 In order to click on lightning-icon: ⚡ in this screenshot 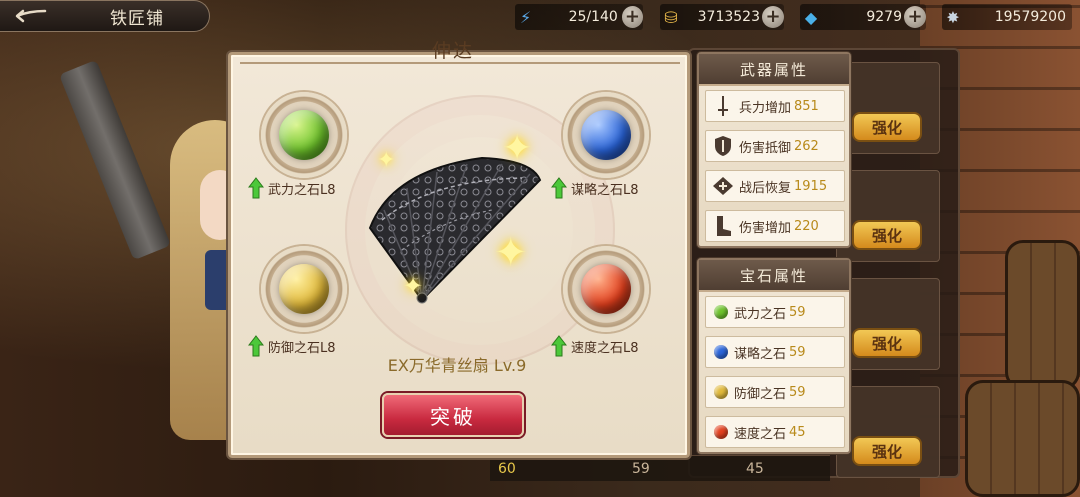, I will do `click(525, 17)`.